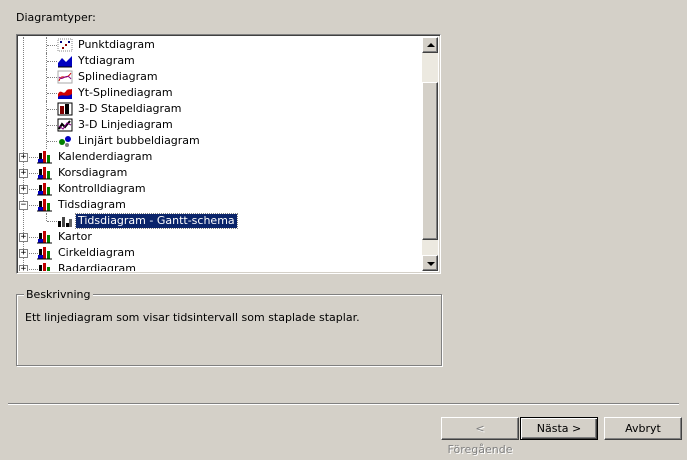 The height and width of the screenshot is (460, 687). Describe the element at coordinates (65, 125) in the screenshot. I see `line-3d-chart-icon` at that location.